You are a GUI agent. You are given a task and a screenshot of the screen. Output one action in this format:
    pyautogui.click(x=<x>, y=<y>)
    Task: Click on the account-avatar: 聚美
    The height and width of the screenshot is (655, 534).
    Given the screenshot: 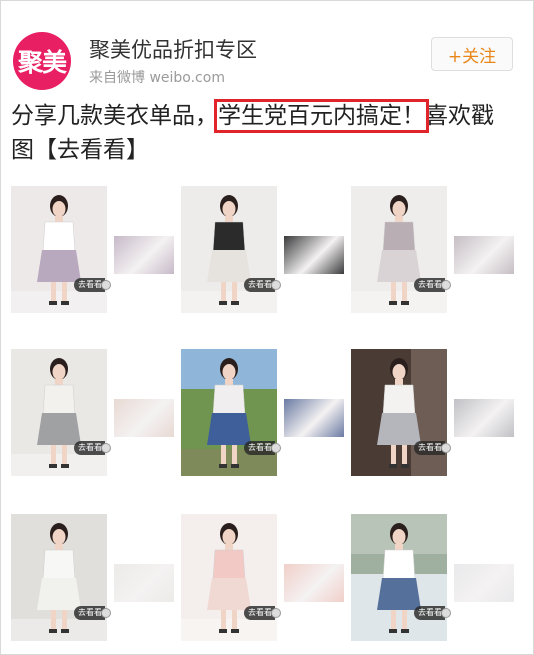 What is the action you would take?
    pyautogui.click(x=42, y=61)
    